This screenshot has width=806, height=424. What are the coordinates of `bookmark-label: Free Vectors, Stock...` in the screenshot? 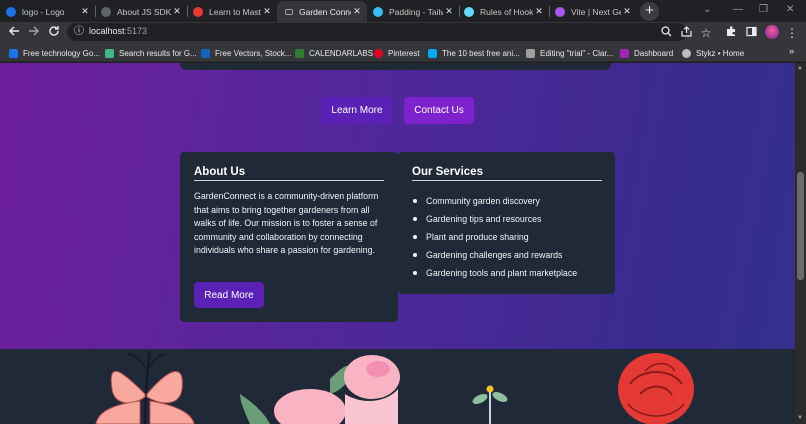 It's located at (253, 53).